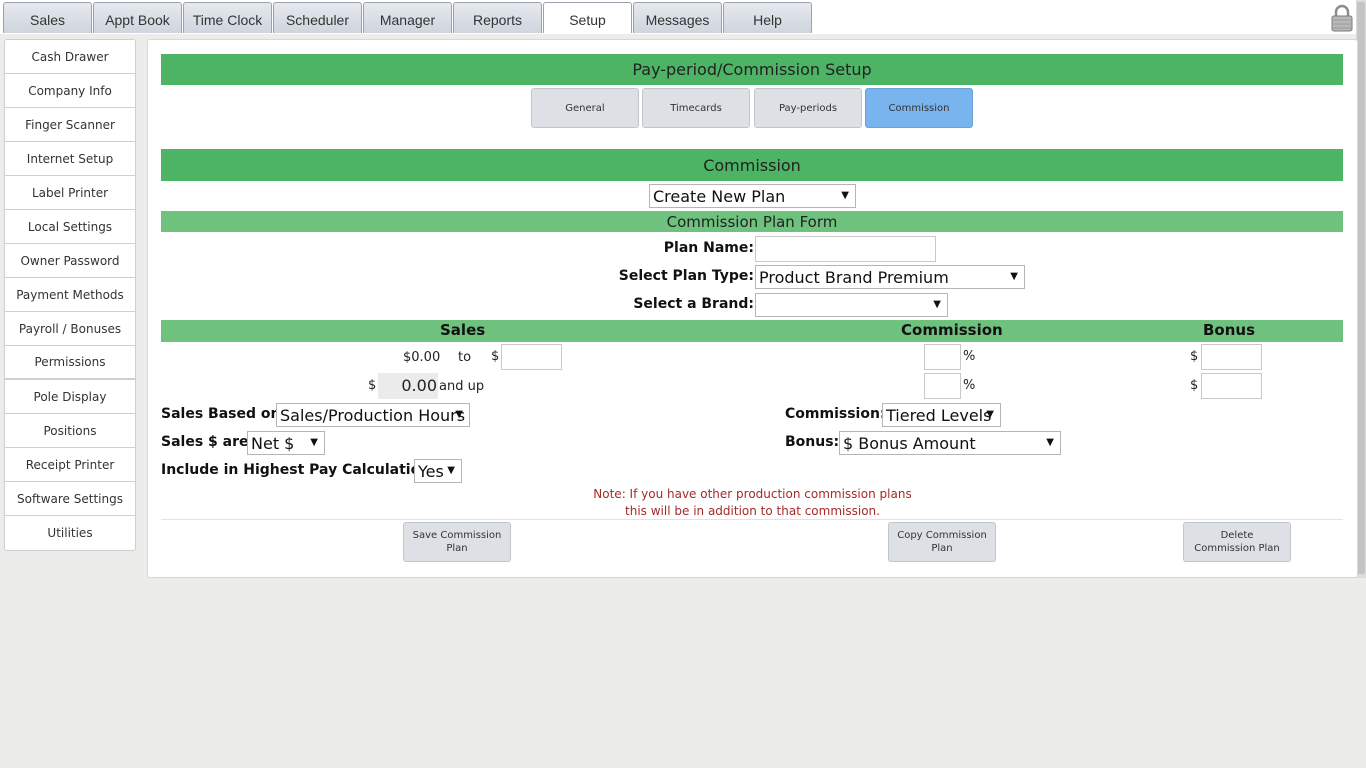 The width and height of the screenshot is (1366, 768). Describe the element at coordinates (462, 386) in the screenshot. I see `tier2-and-up: and up` at that location.